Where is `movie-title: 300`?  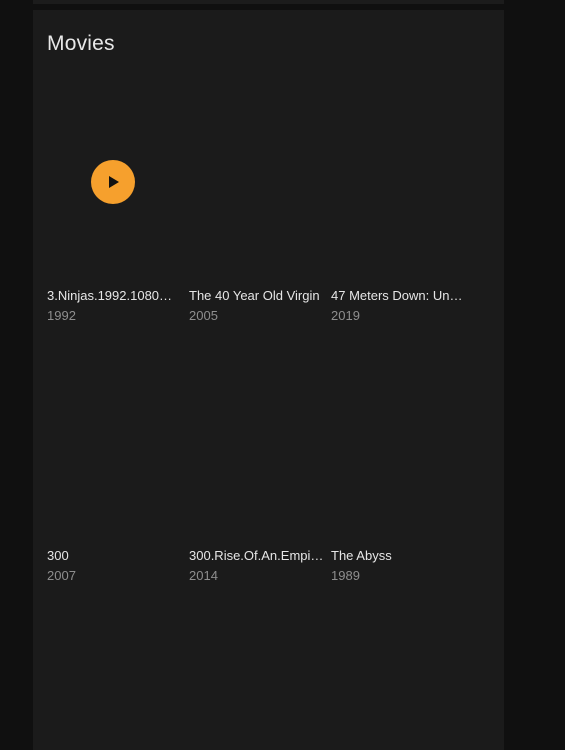
movie-title: 300 is located at coordinates (114, 556).